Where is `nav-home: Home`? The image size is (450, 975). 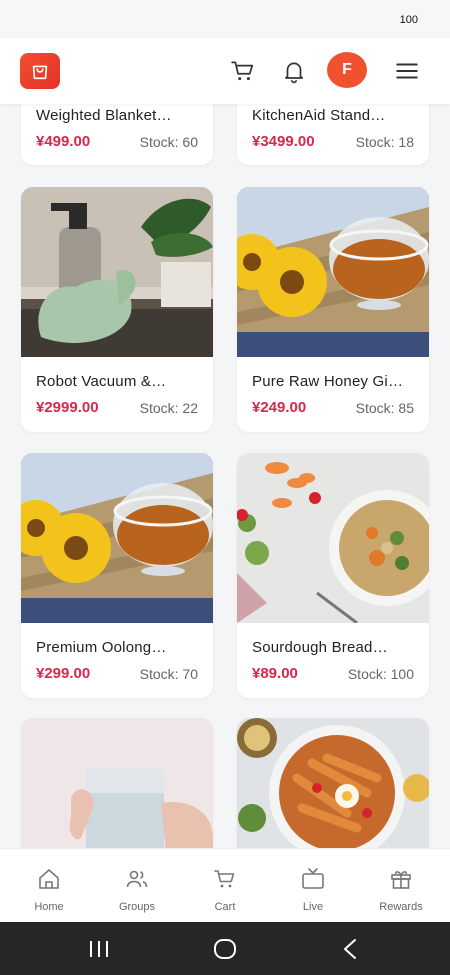 nav-home: Home is located at coordinates (49, 886).